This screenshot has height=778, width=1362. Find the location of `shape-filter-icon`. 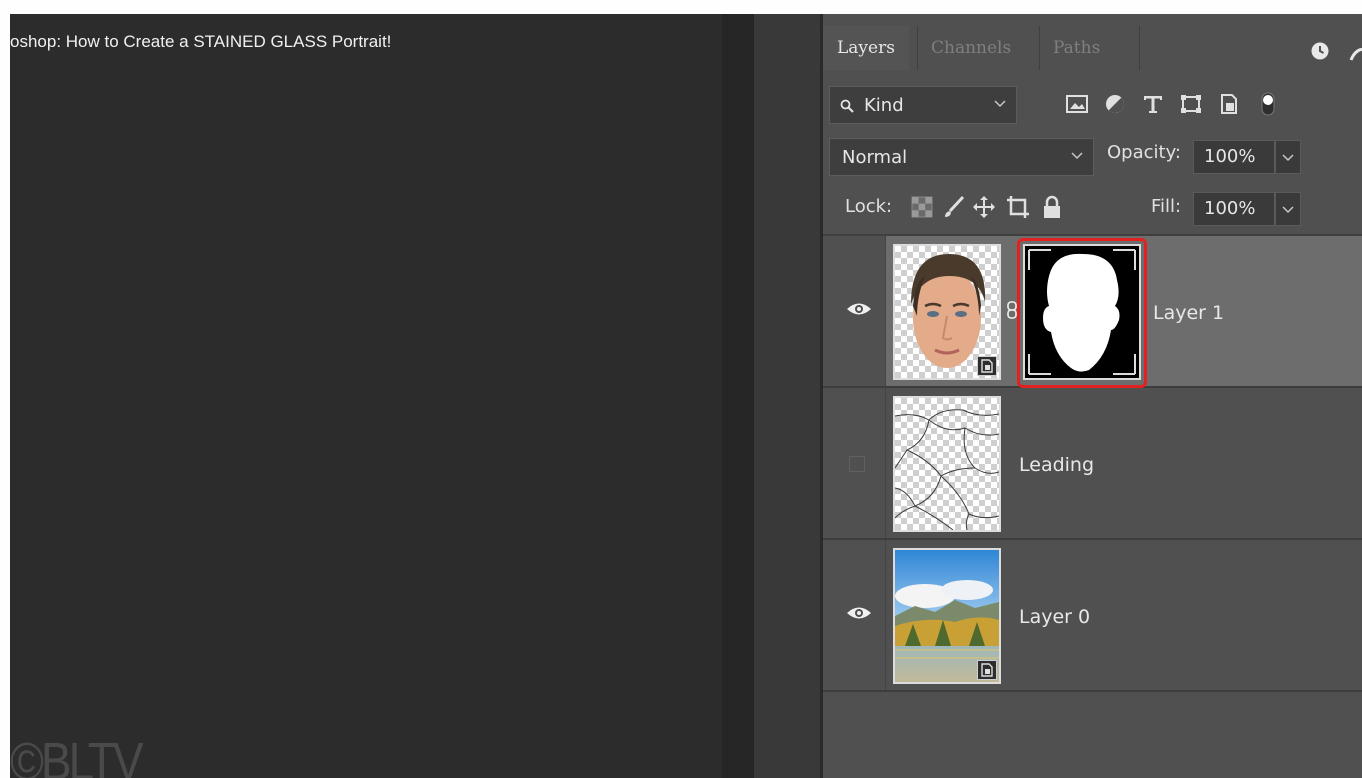

shape-filter-icon is located at coordinates (1191, 104).